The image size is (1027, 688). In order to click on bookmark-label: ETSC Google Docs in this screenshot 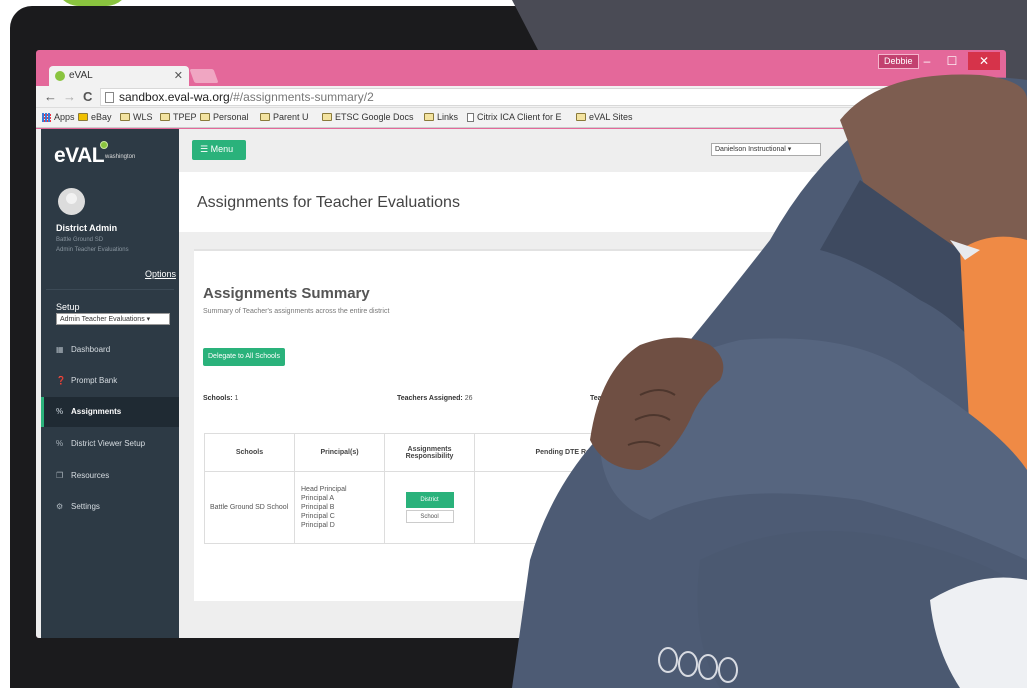, I will do `click(374, 117)`.